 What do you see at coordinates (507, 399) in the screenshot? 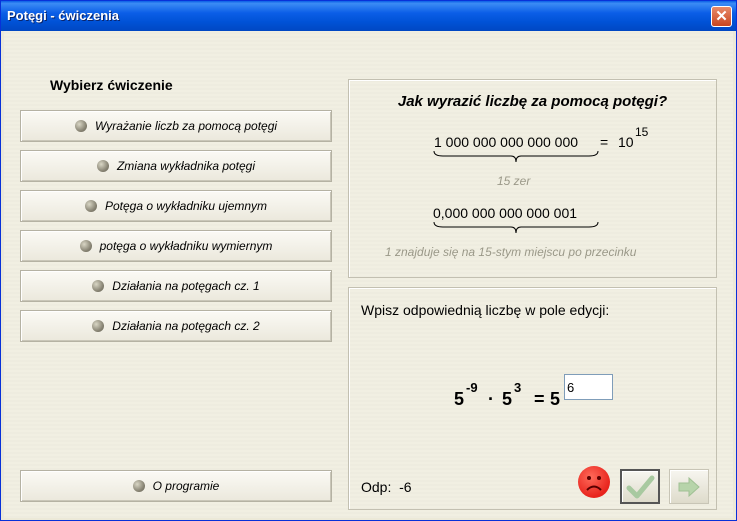
I see `eq-base-2: 5` at bounding box center [507, 399].